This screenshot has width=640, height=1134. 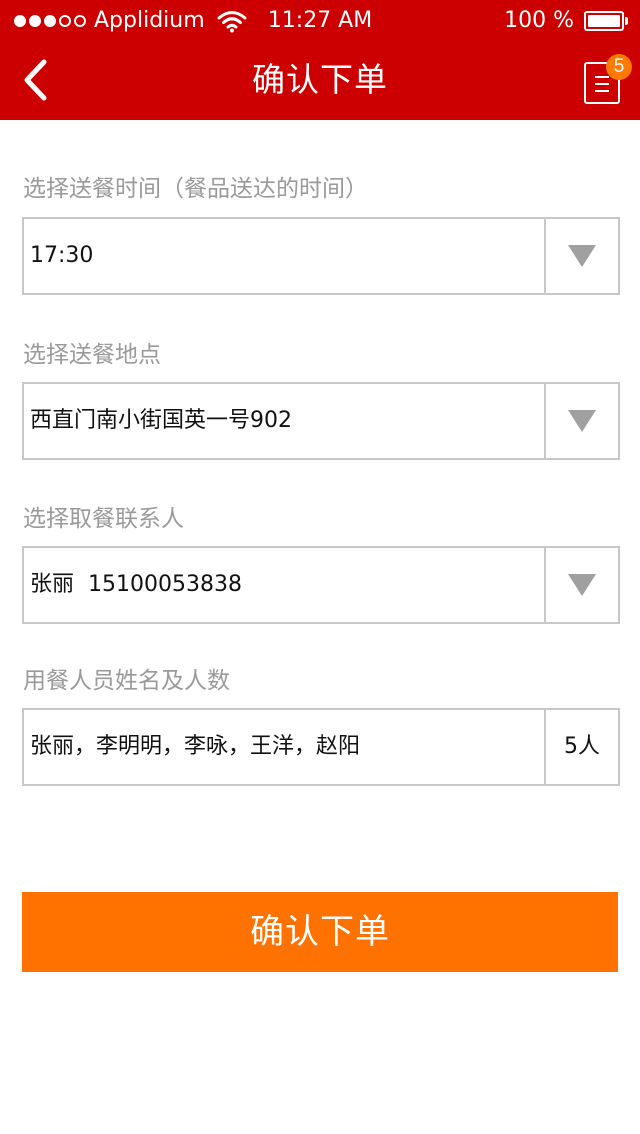 I want to click on diners-input: 张丽，李明明，李咏，王洋，赵阳 5人, so click(x=321, y=747).